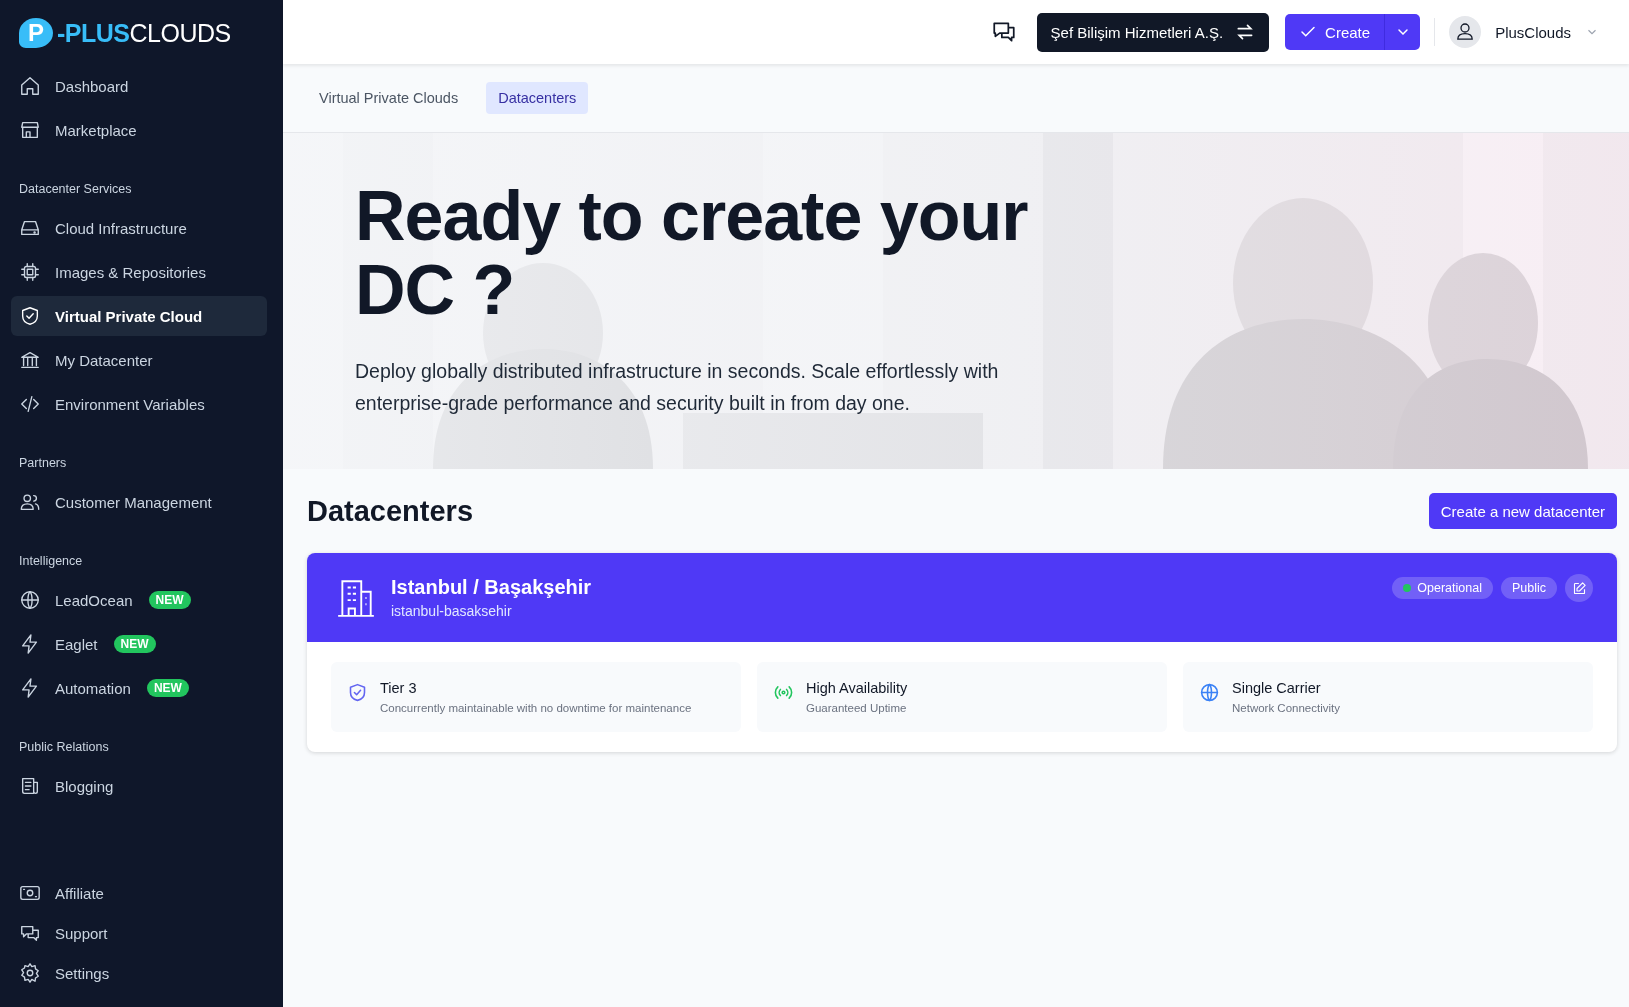 Image resolution: width=1629 pixels, height=1007 pixels. Describe the element at coordinates (452, 611) in the screenshot. I see `datacenter-slug: istanbul-basaksehir` at that location.